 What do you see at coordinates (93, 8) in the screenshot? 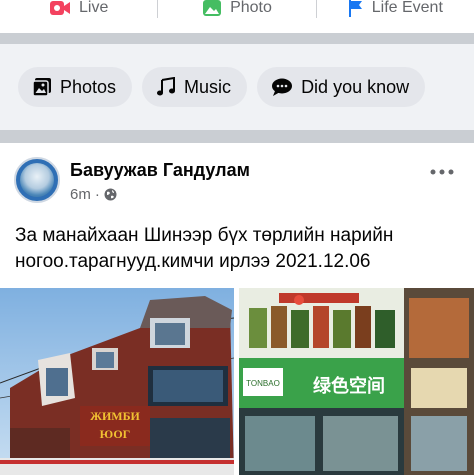
I see `live-label: Live` at bounding box center [93, 8].